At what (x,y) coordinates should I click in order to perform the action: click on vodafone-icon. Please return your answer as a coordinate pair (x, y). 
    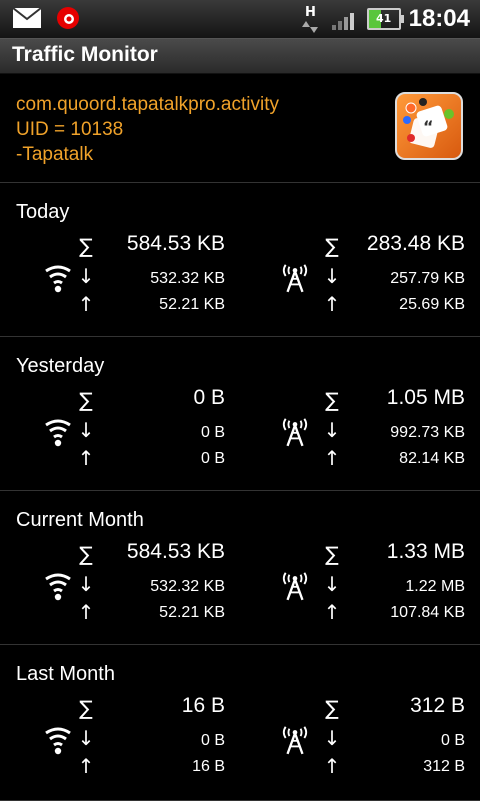
    Looking at the image, I should click on (68, 18).